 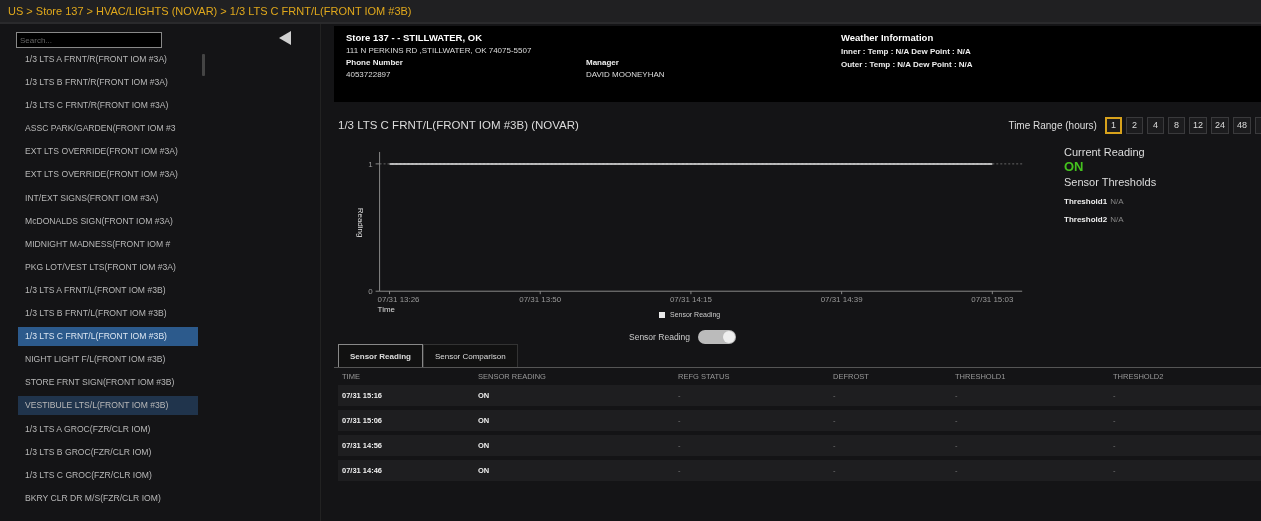 What do you see at coordinates (108, 452) in the screenshot?
I see `sidebar-item: 1/3 LTS B GROC(FZR/CLR IOM)` at bounding box center [108, 452].